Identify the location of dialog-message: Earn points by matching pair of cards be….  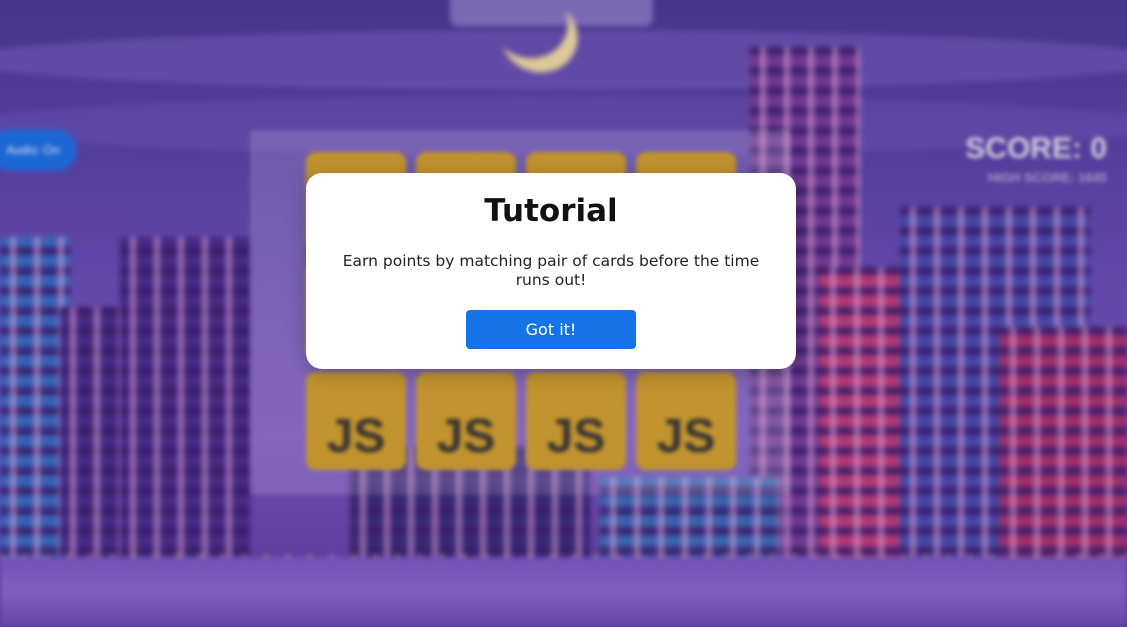
(551, 270).